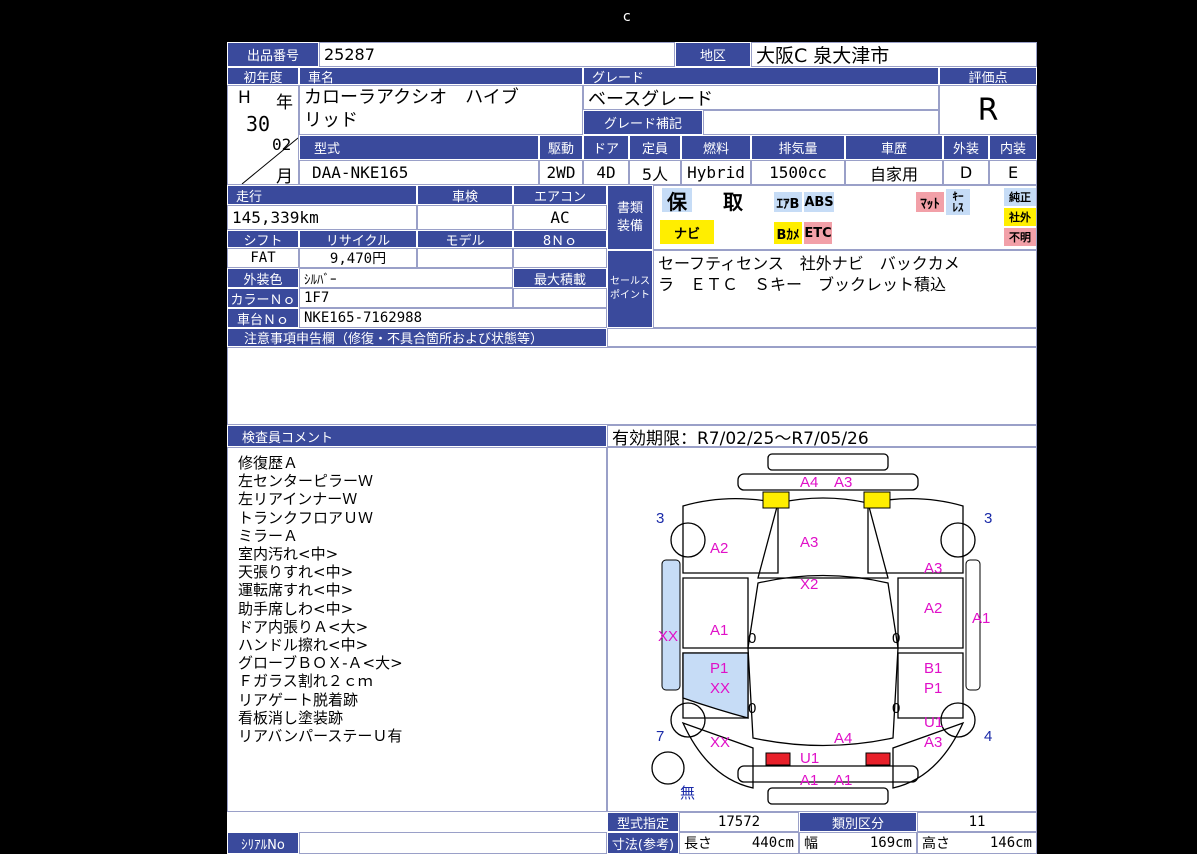  I want to click on aftermarket-badge: 社外, so click(1020, 217).